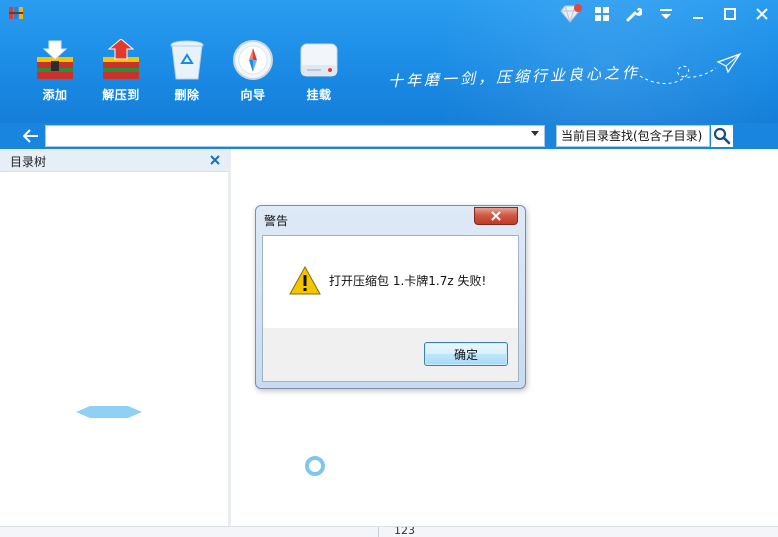 This screenshot has width=778, height=537. I want to click on slogan-text: 十年磨一剑，压缩行业良心之作, so click(514, 77).